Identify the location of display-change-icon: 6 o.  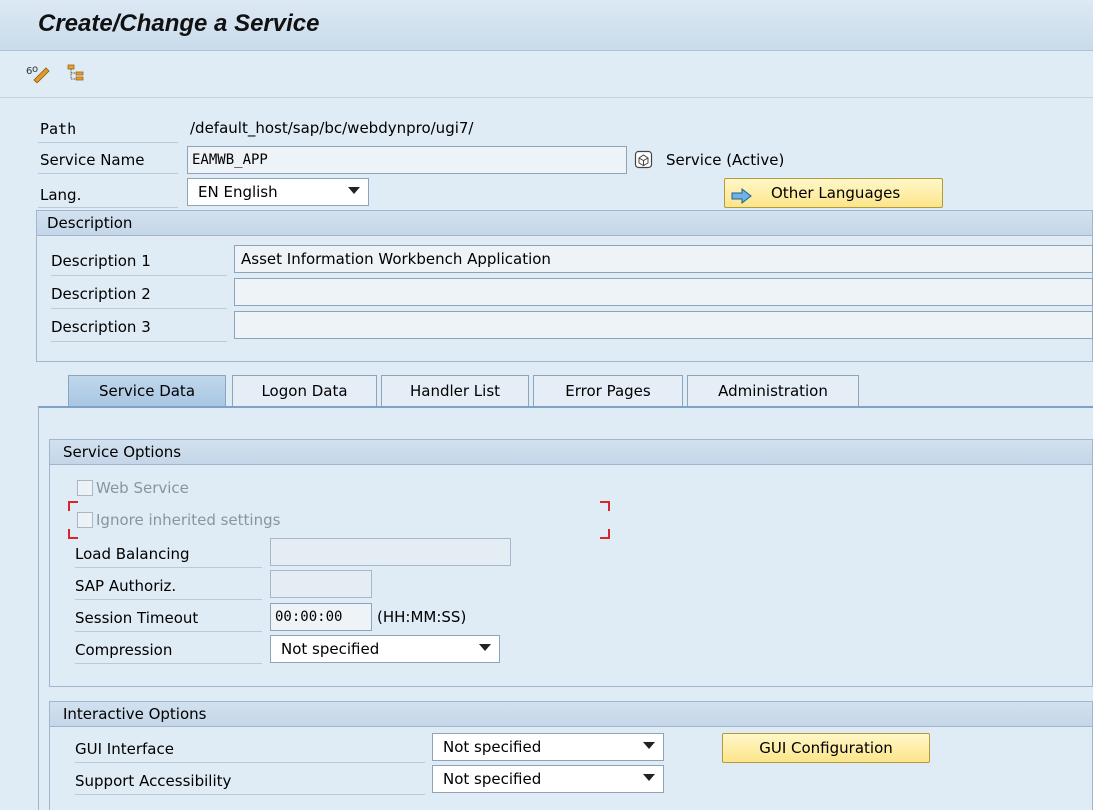
(39, 73).